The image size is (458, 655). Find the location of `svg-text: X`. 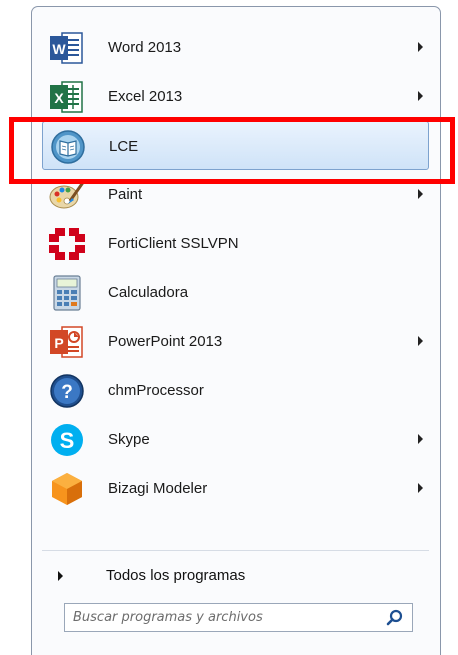

svg-text: X is located at coordinates (59, 98).